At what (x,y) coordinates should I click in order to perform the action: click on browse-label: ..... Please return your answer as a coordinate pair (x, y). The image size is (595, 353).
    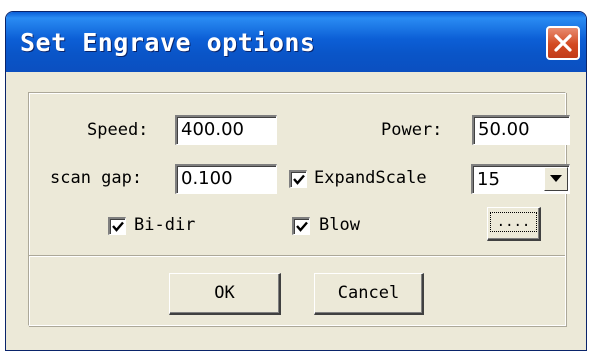
    Looking at the image, I should click on (513, 222).